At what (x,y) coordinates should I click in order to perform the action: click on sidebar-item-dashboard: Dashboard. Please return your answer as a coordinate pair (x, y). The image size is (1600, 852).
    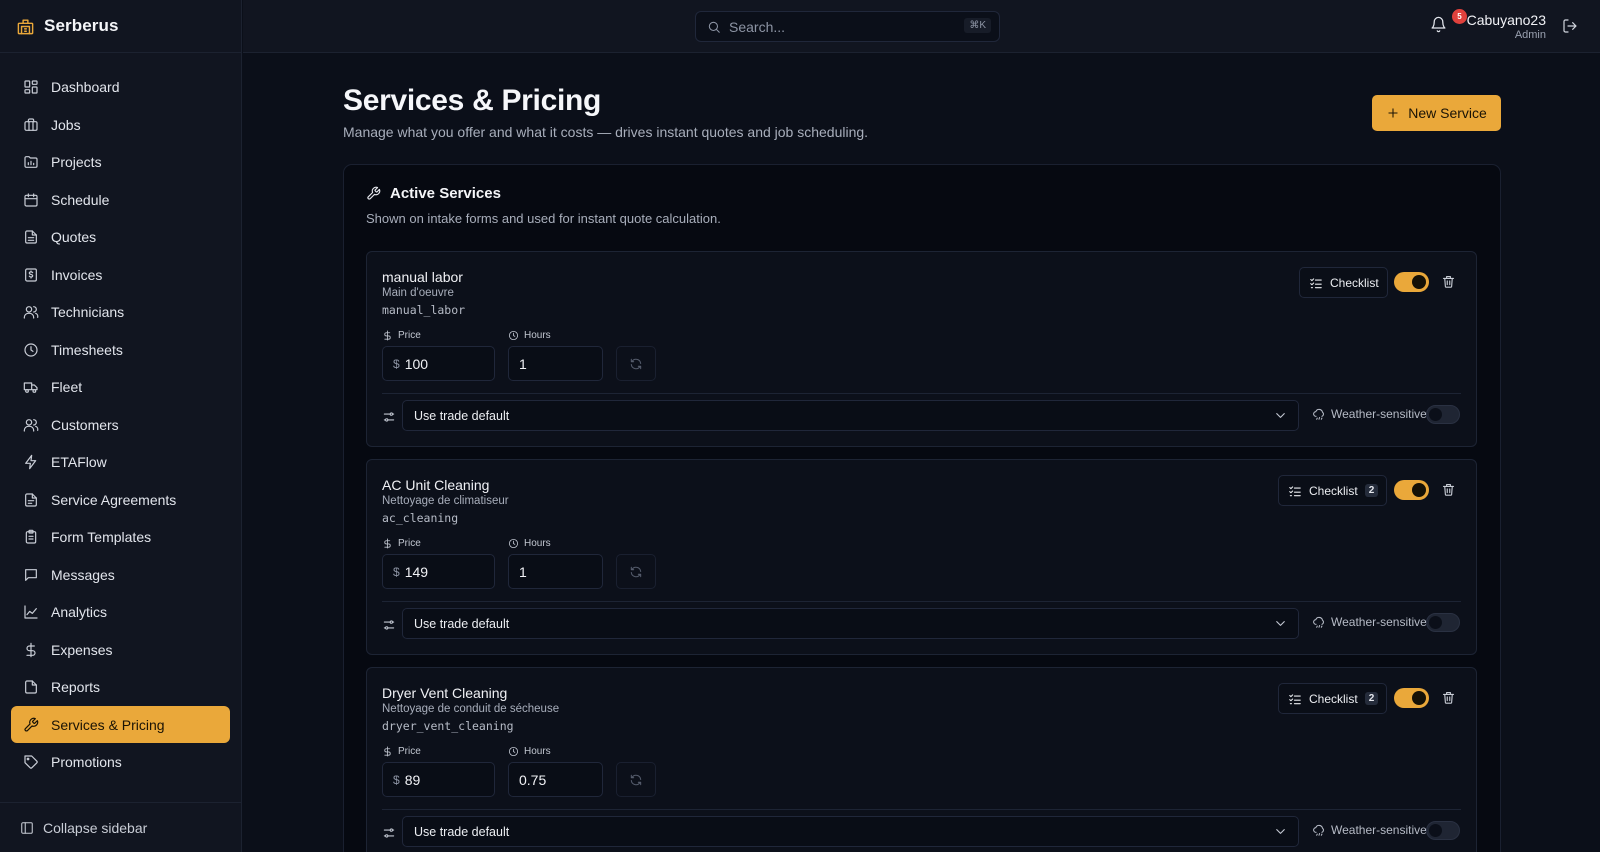
    Looking at the image, I should click on (120, 87).